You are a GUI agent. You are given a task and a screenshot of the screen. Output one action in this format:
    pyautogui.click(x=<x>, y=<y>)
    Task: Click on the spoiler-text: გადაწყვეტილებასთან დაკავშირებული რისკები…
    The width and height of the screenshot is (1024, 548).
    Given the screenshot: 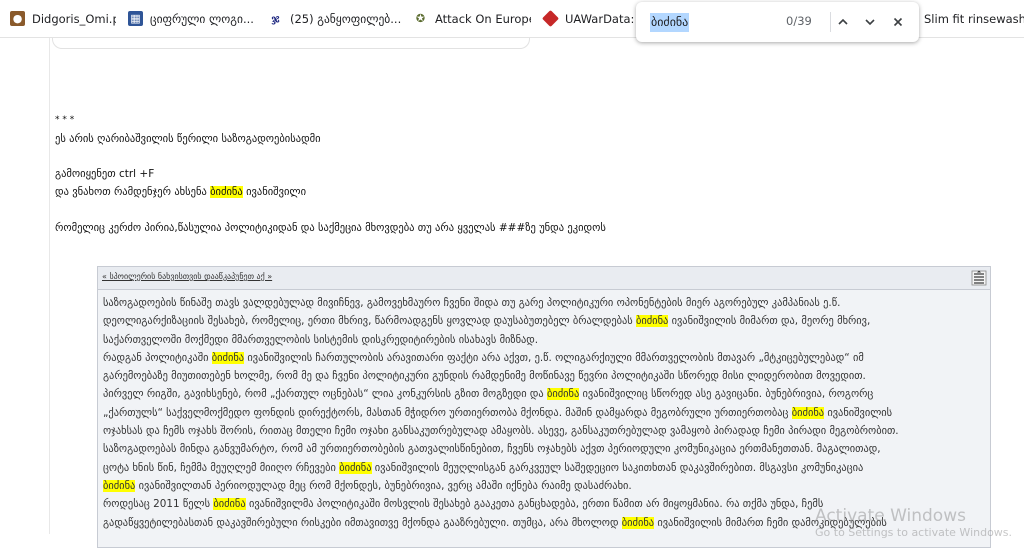 What is the action you would take?
    pyautogui.click(x=362, y=522)
    